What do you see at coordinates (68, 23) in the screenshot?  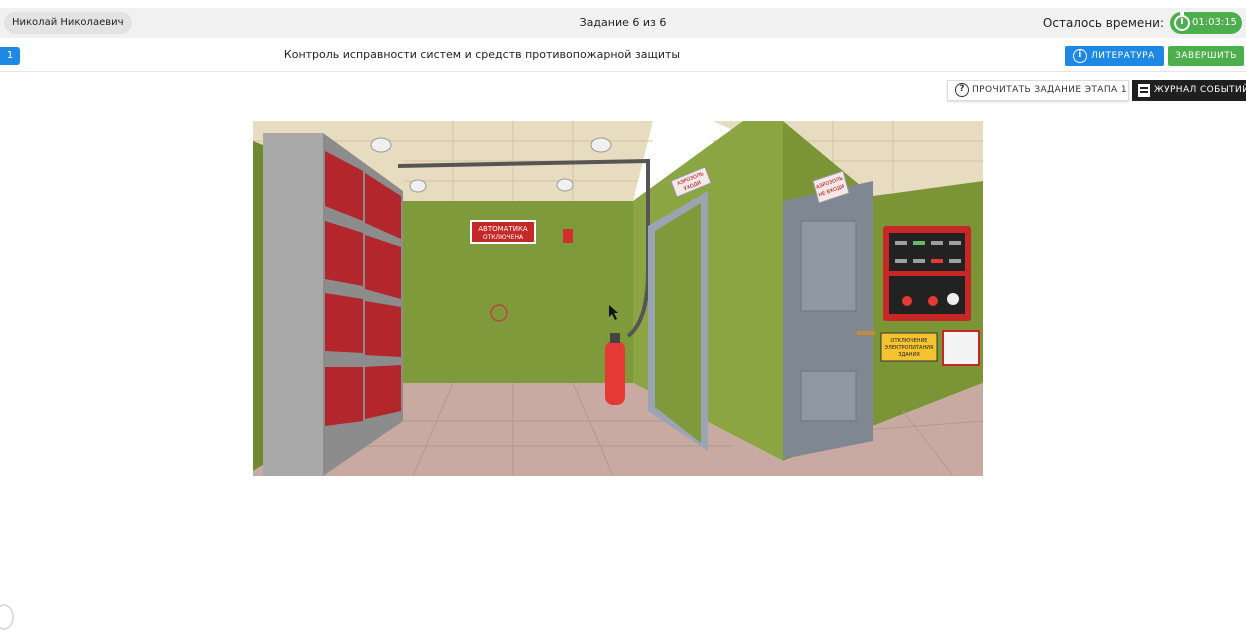 I see `user-name-chip: Николай Николаевич` at bounding box center [68, 23].